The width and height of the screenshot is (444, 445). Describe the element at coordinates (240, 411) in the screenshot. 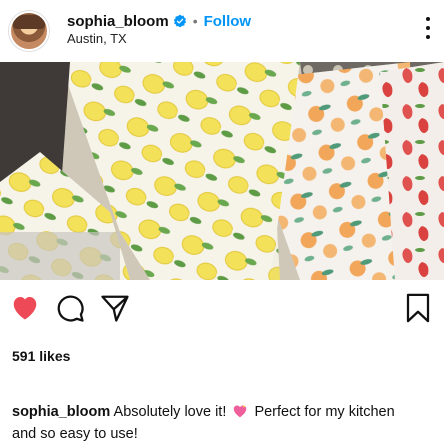

I see `sparkling-heart-emoji-icon` at that location.